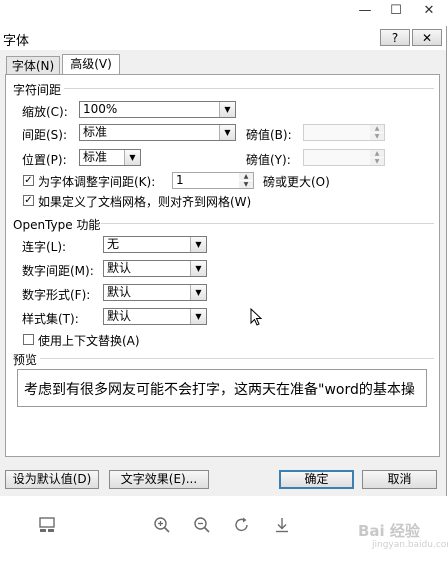 The image size is (448, 564). Describe the element at coordinates (269, 135) in the screenshot. I see `spacing-by-label: 磅值(B):` at that location.